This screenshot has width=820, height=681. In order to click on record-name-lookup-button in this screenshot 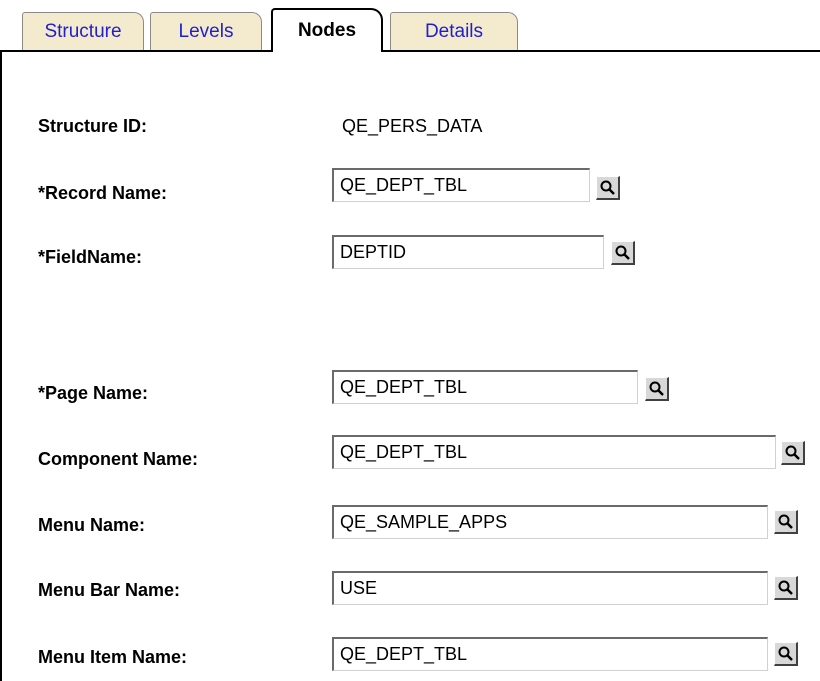, I will do `click(608, 188)`.